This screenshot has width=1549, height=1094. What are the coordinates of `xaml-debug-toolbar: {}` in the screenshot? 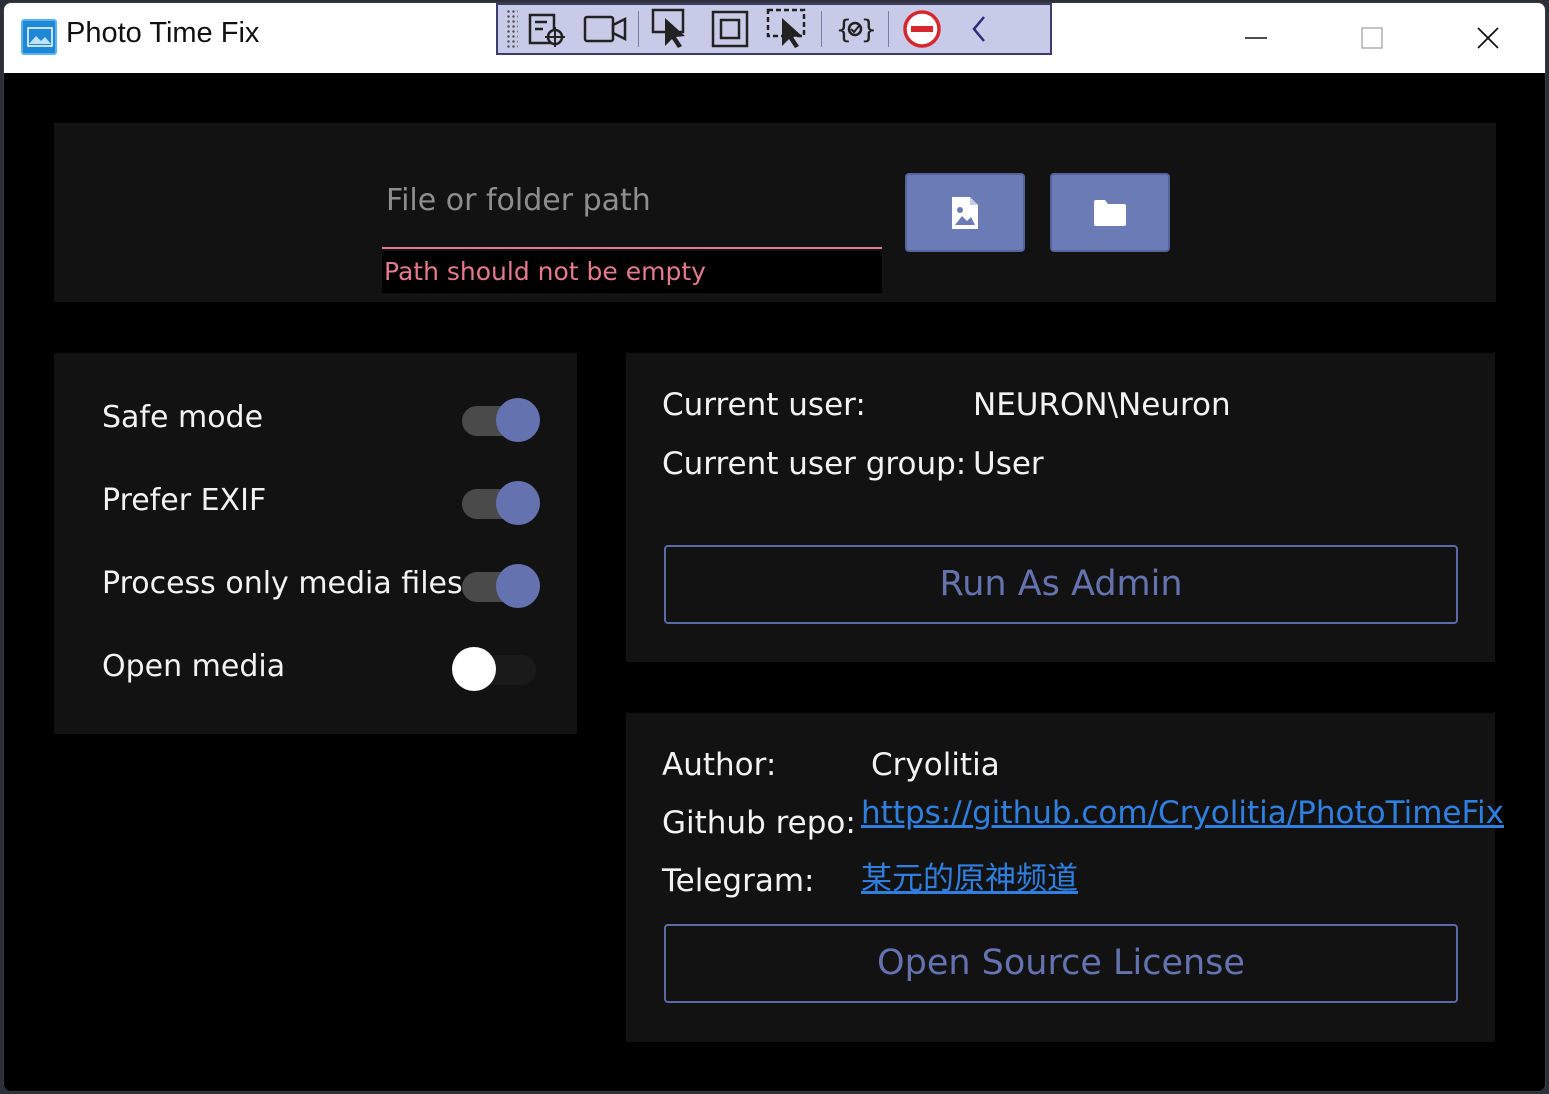 It's located at (774, 29).